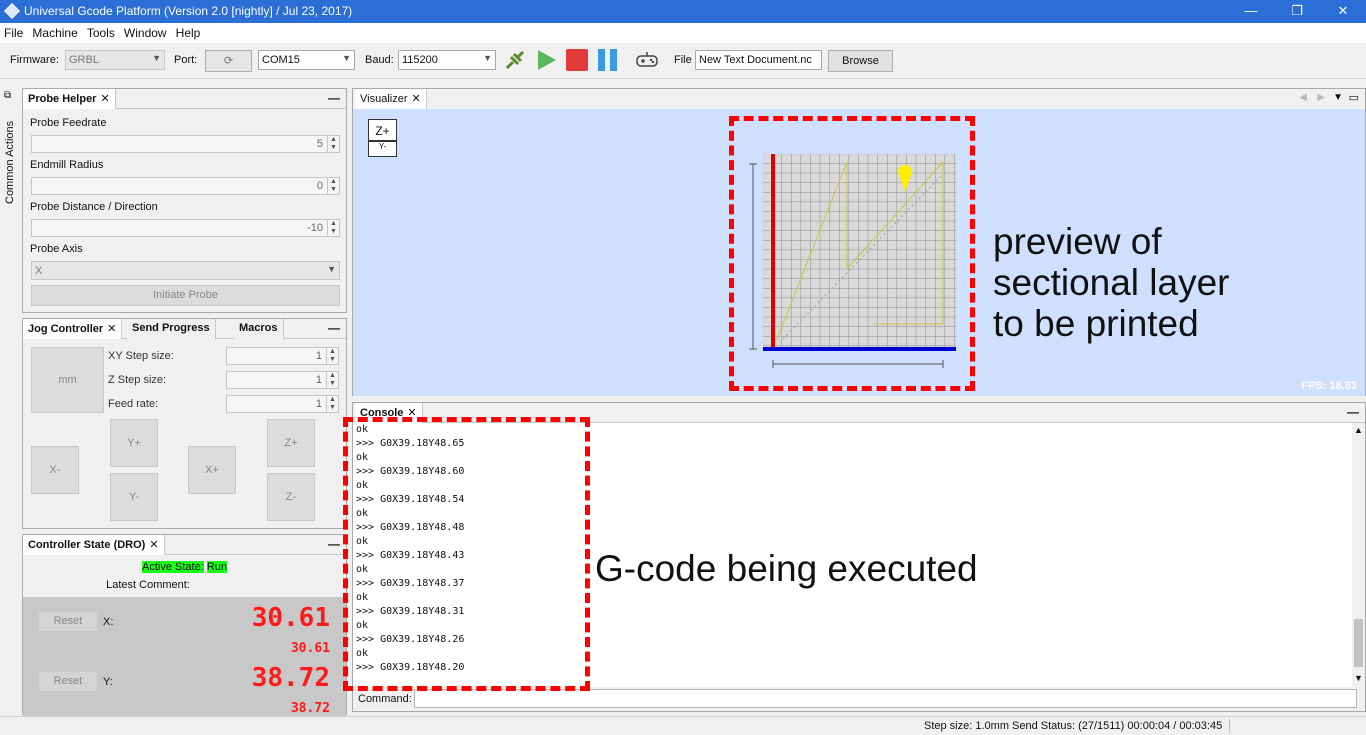 The width and height of the screenshot is (1366, 735). What do you see at coordinates (391, 99) in the screenshot?
I see `tab-visualizer: Visualizer ✕` at bounding box center [391, 99].